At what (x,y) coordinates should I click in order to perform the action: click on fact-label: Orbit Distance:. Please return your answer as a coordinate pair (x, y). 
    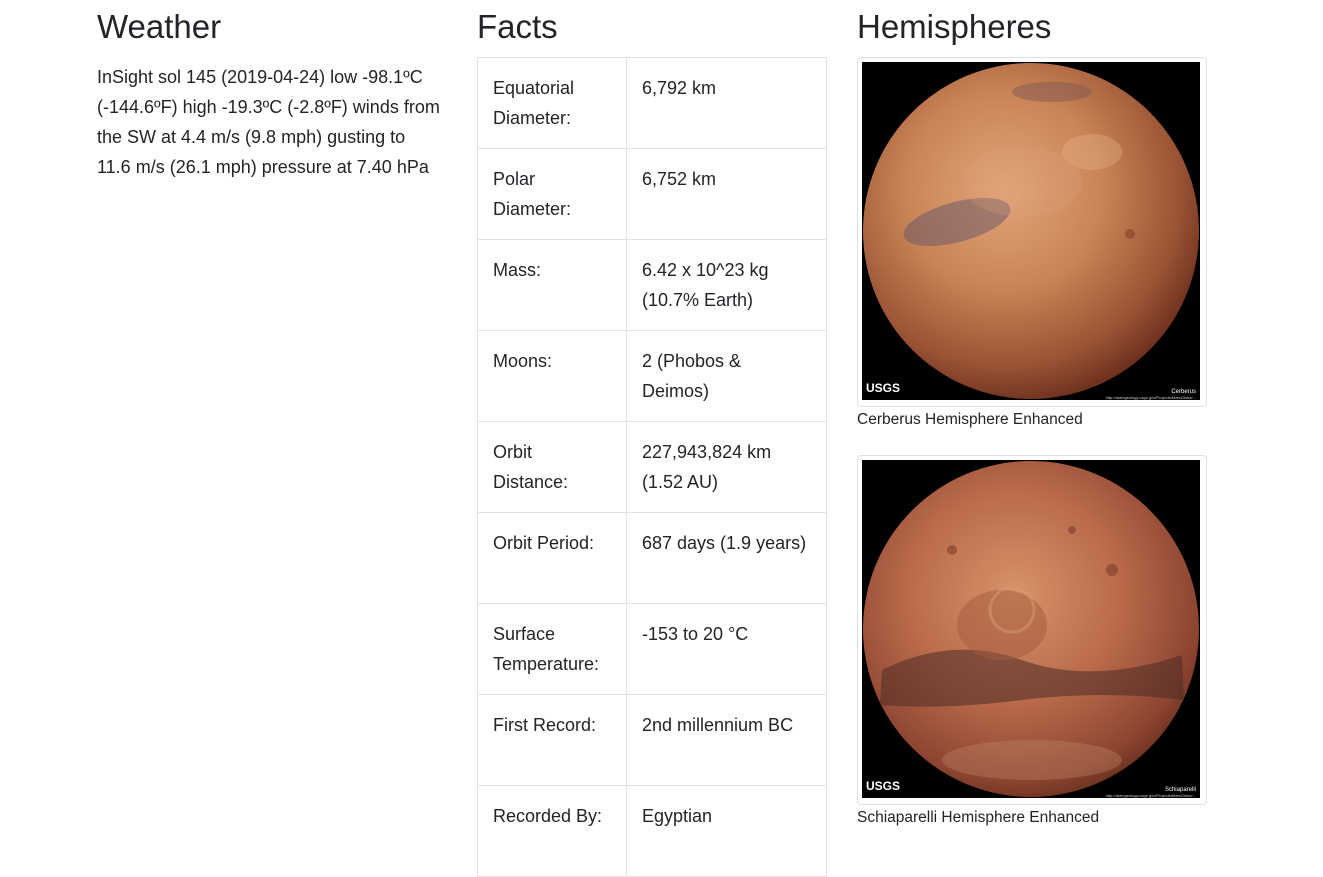
    Looking at the image, I should click on (552, 467).